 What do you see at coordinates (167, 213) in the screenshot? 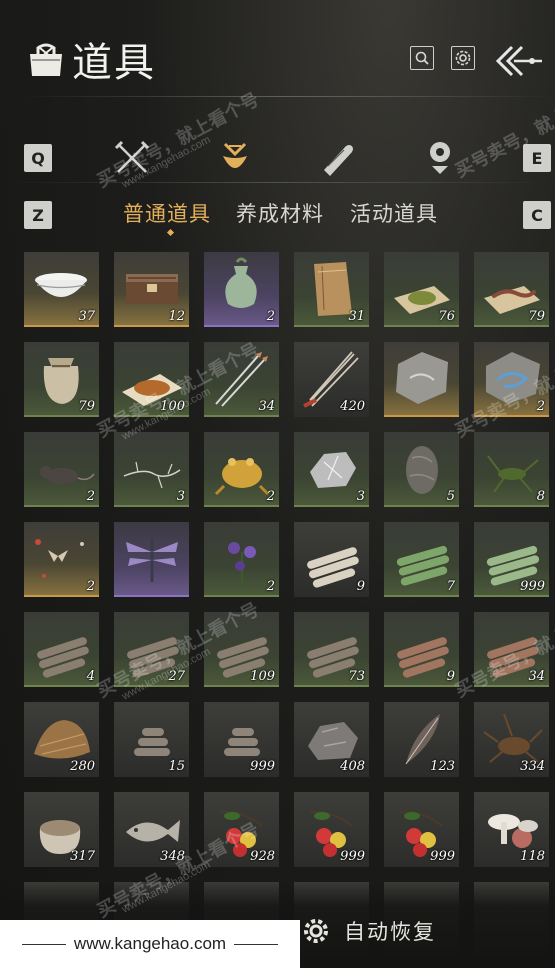
I see `subtab-normal-items: 普通道具` at bounding box center [167, 213].